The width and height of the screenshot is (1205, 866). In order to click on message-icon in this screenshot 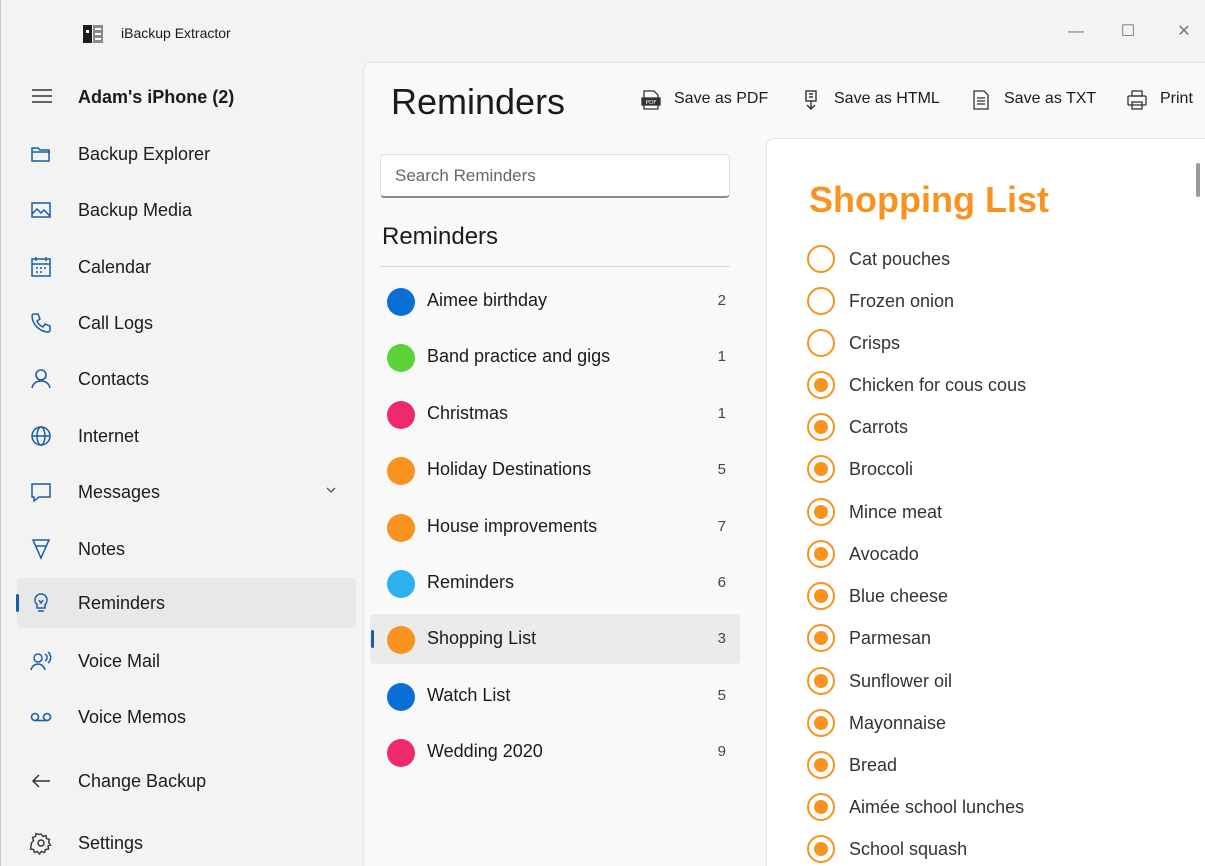, I will do `click(41, 492)`.